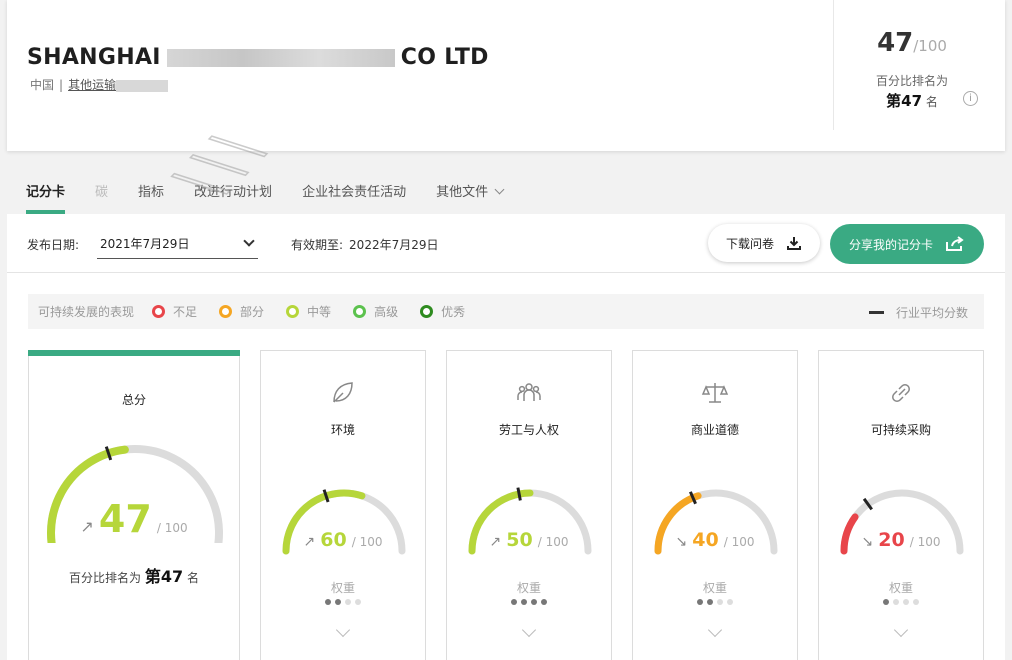 This screenshot has width=1012, height=660. Describe the element at coordinates (901, 505) in the screenshot. I see `theme-card-procurement: 可持续采购 ↘ 20 / 100 权重` at that location.